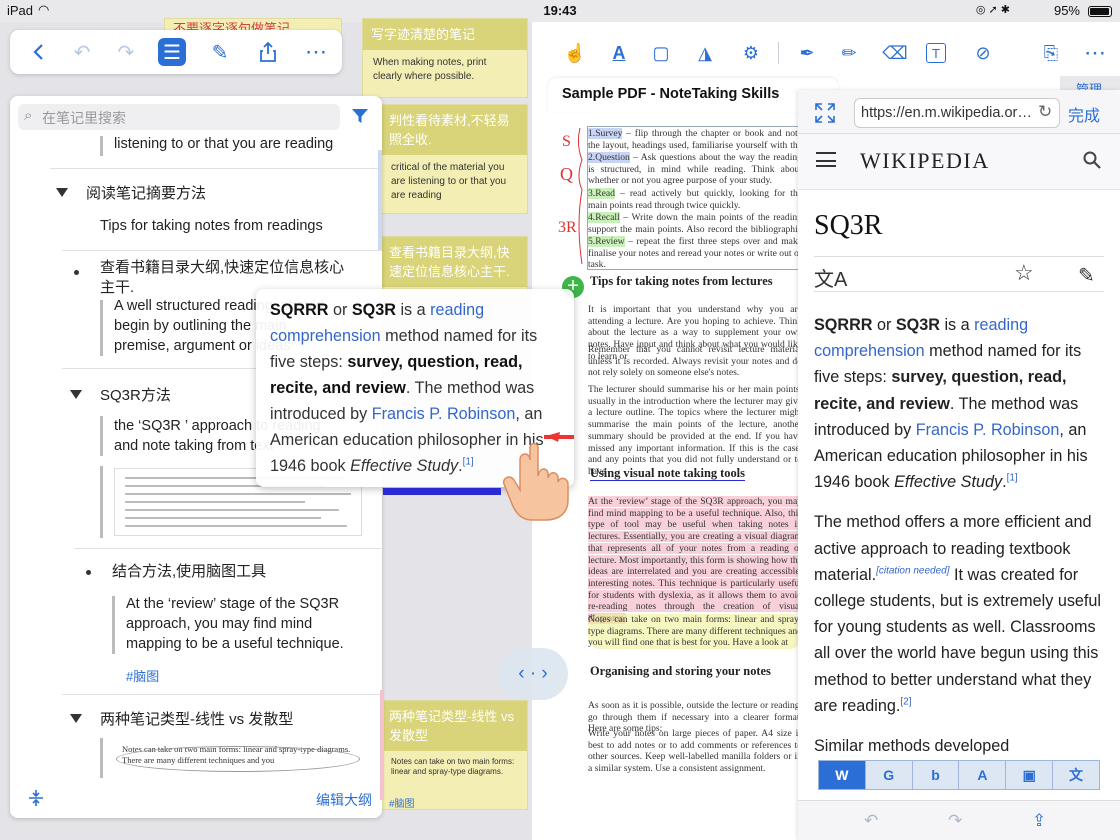  Describe the element at coordinates (849, 53) in the screenshot. I see `highlighter-icon: ✏` at that location.